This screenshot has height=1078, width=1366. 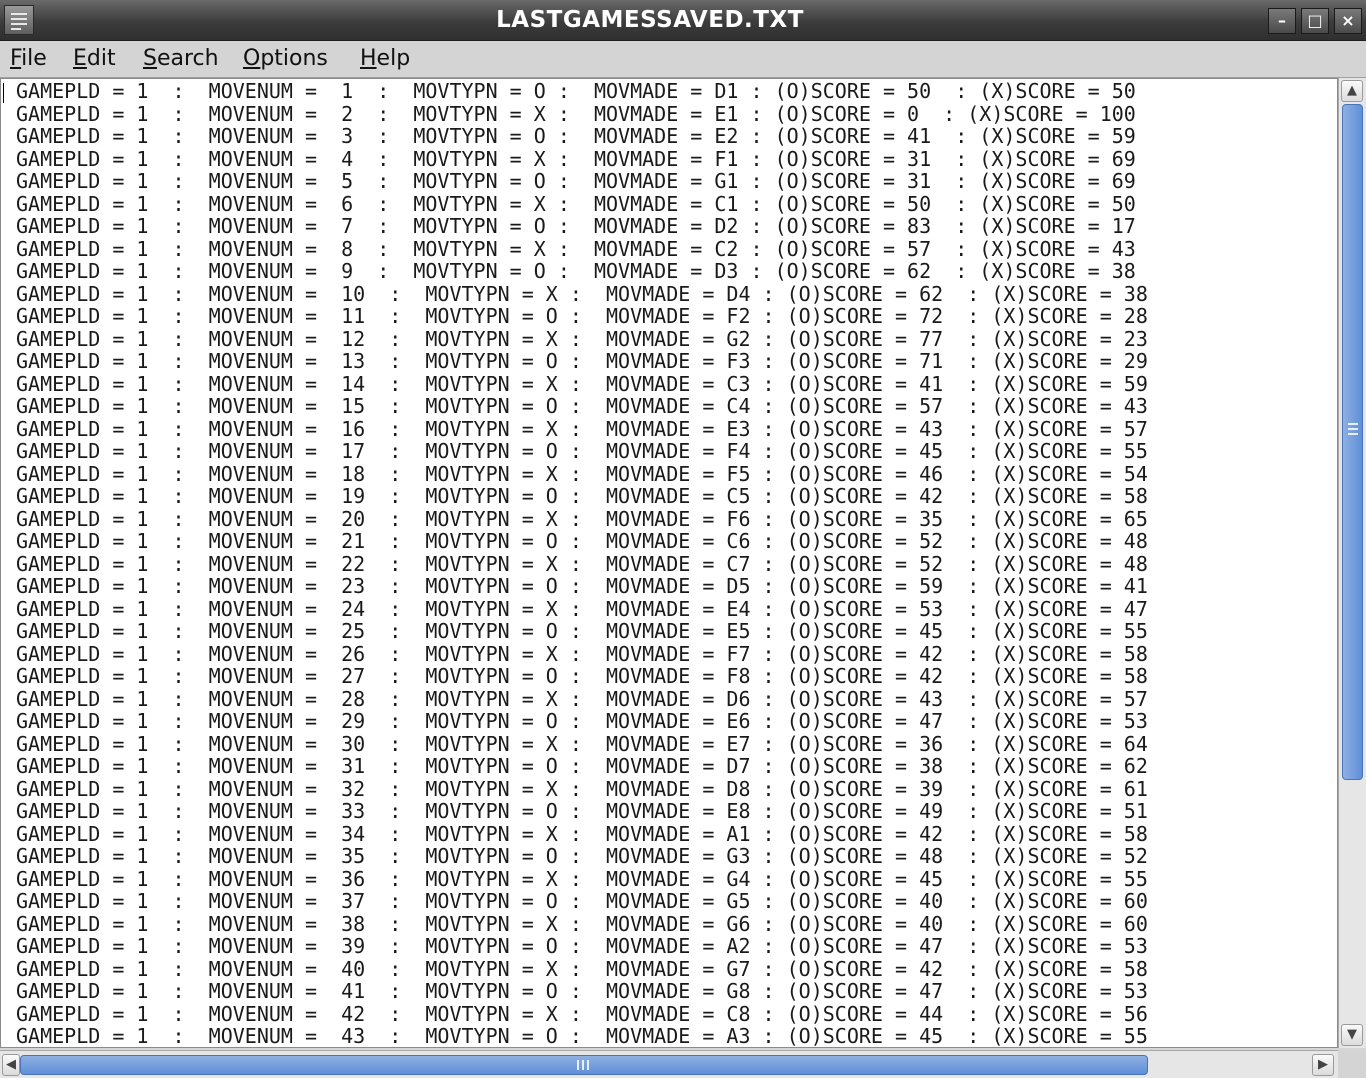 I want to click on maximize-button: □, so click(x=1315, y=21).